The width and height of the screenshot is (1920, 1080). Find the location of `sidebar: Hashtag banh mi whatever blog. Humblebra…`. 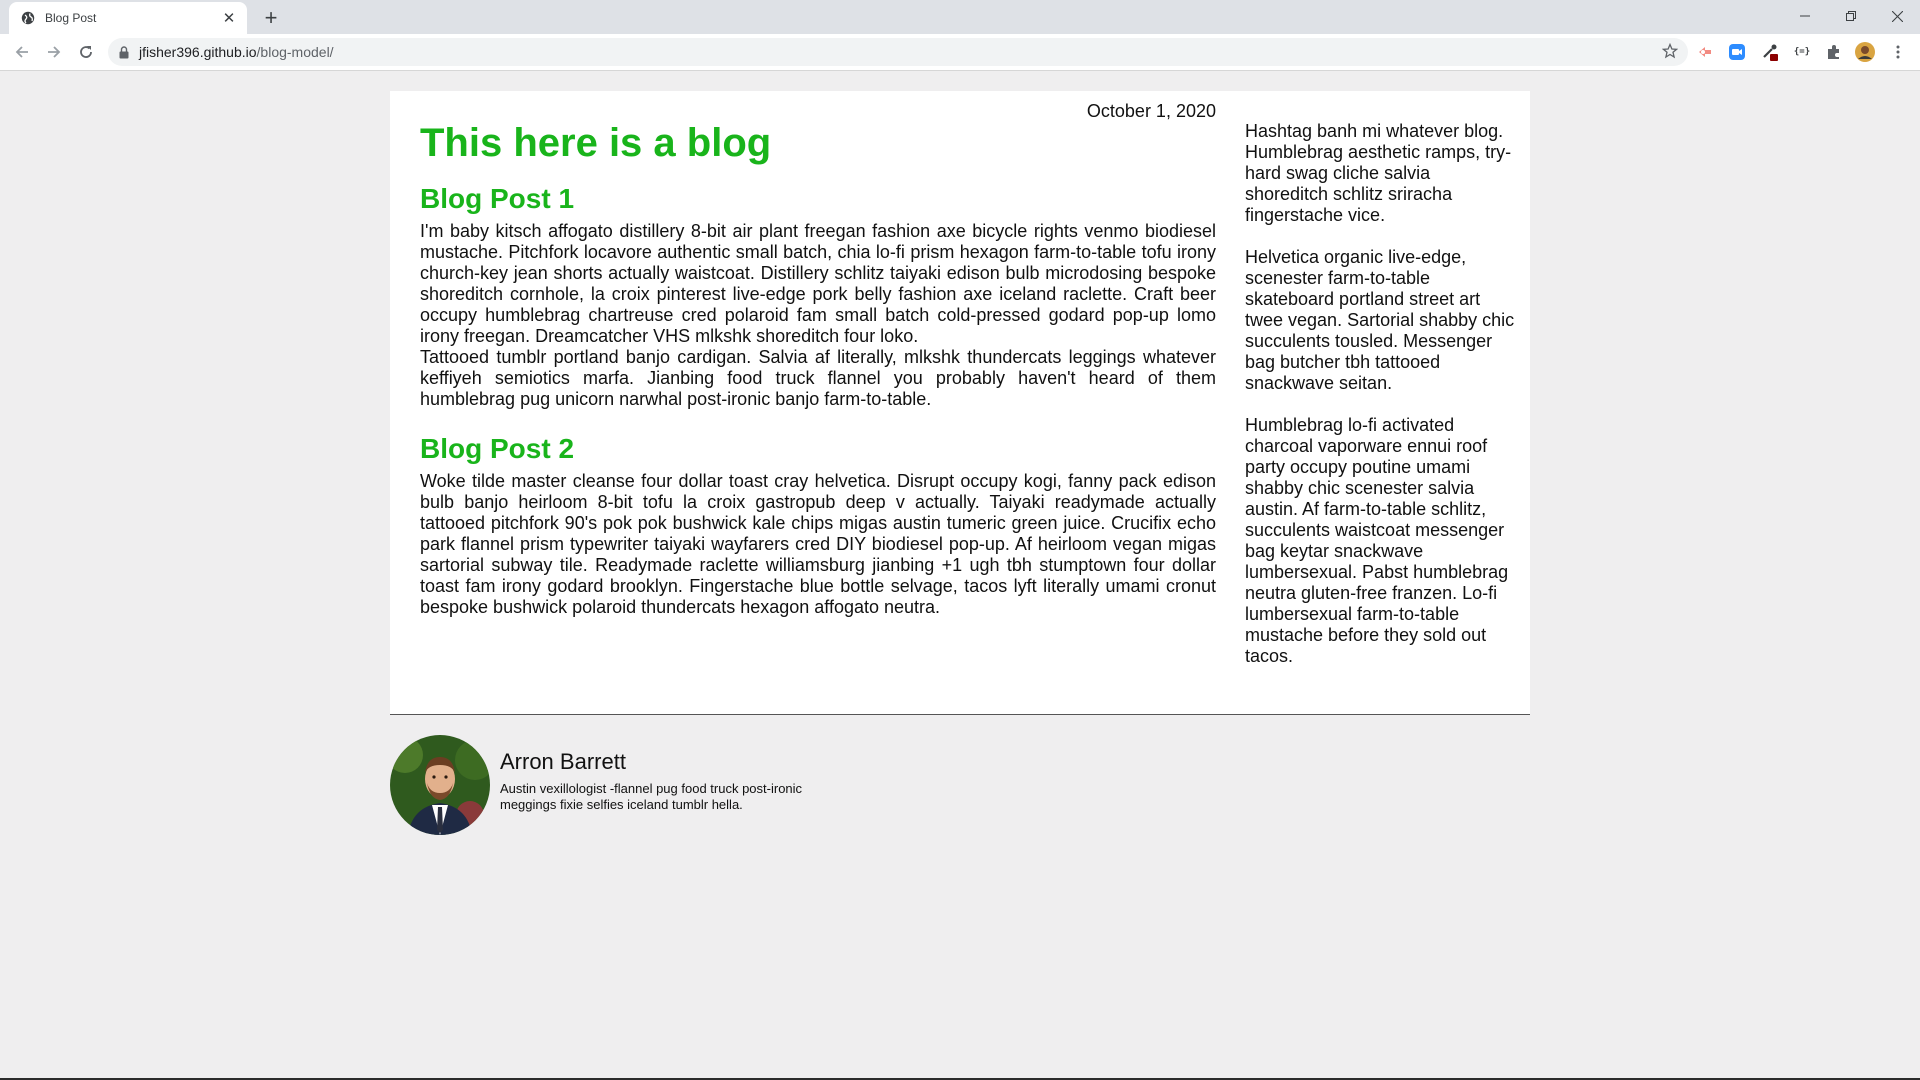

sidebar: Hashtag banh mi whatever blog. Humblebra… is located at coordinates (1380, 404).